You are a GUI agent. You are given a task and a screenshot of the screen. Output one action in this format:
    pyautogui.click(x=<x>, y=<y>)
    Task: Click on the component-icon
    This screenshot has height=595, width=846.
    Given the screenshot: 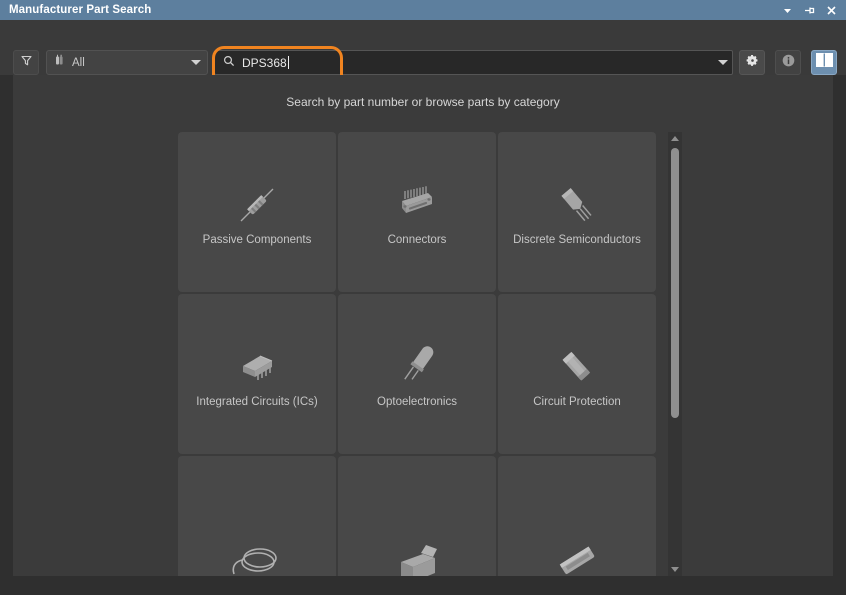 What is the action you would take?
    pyautogui.click(x=59, y=63)
    